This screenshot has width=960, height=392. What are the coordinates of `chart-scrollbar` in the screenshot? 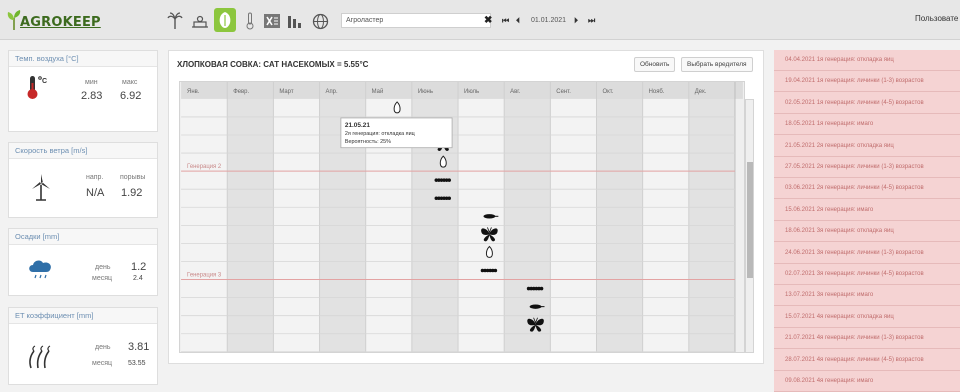 It's located at (749, 226).